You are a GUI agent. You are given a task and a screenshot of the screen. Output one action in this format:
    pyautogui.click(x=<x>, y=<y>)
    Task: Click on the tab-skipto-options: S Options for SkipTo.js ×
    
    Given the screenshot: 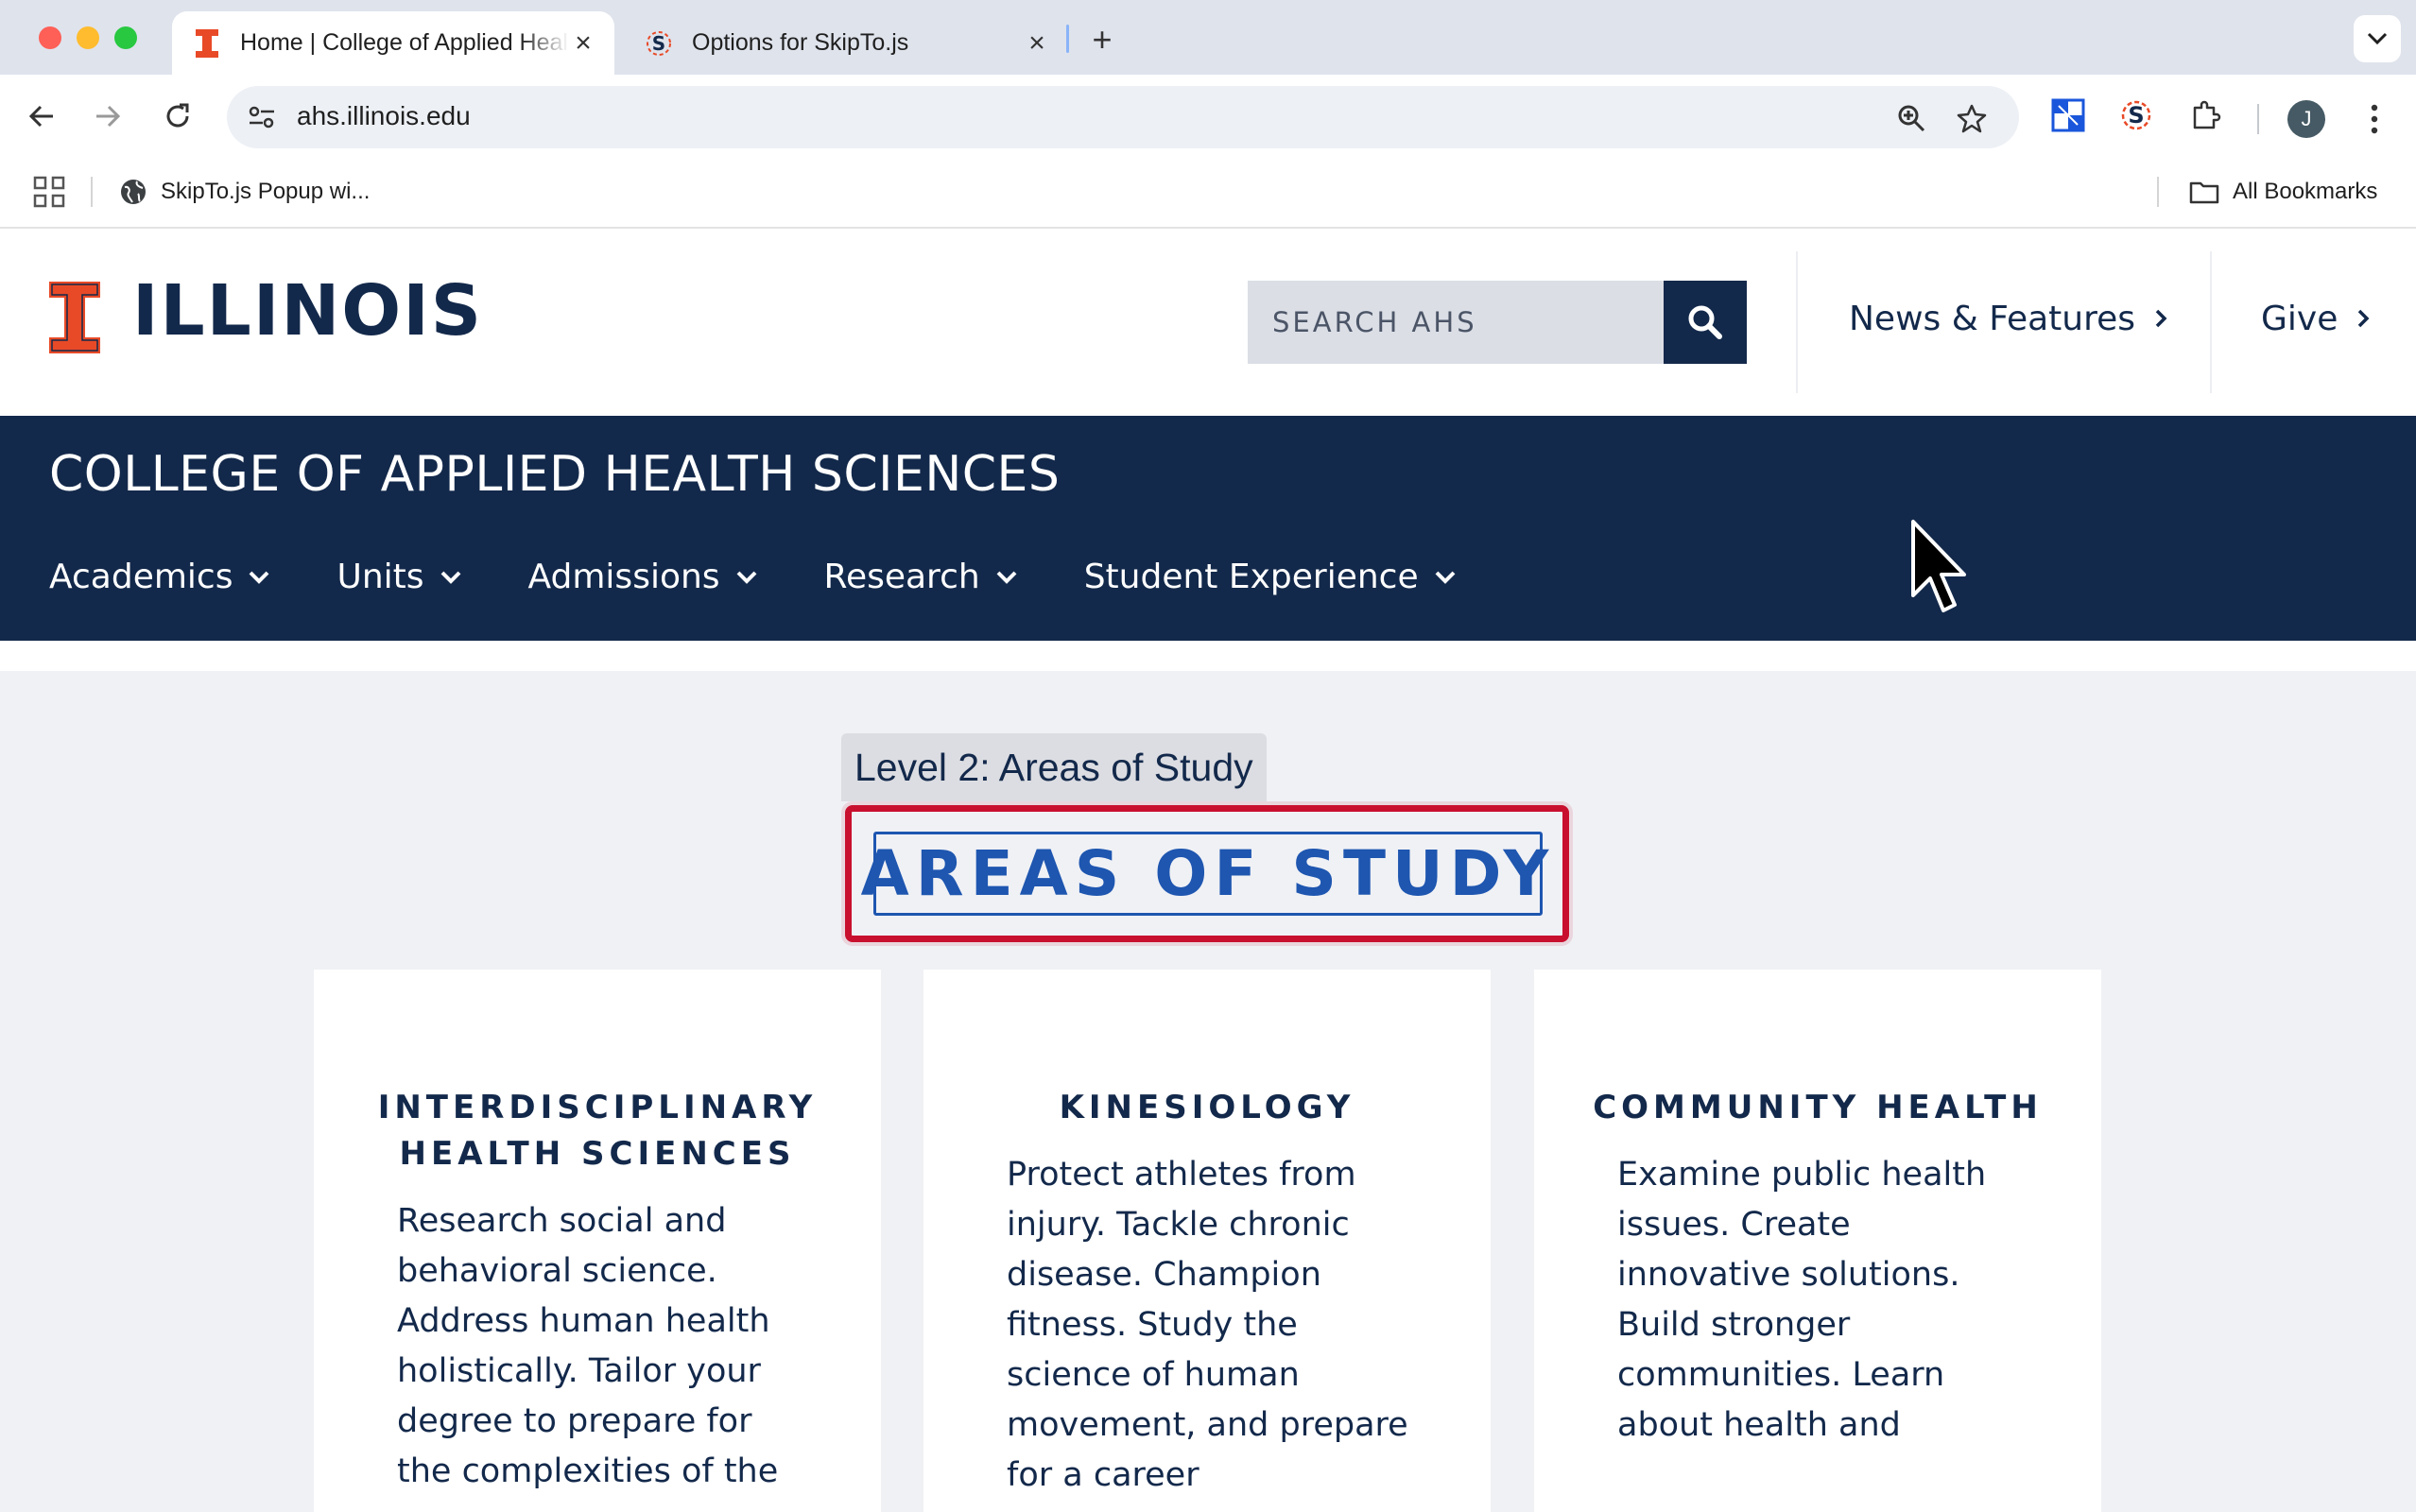 What is the action you would take?
    pyautogui.click(x=846, y=43)
    